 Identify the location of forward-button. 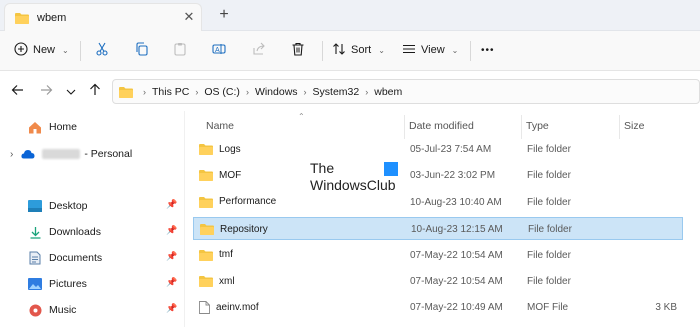
(46, 91).